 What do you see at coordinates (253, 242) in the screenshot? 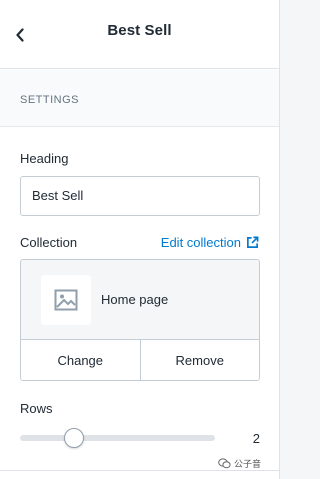
I see `external-link-icon` at bounding box center [253, 242].